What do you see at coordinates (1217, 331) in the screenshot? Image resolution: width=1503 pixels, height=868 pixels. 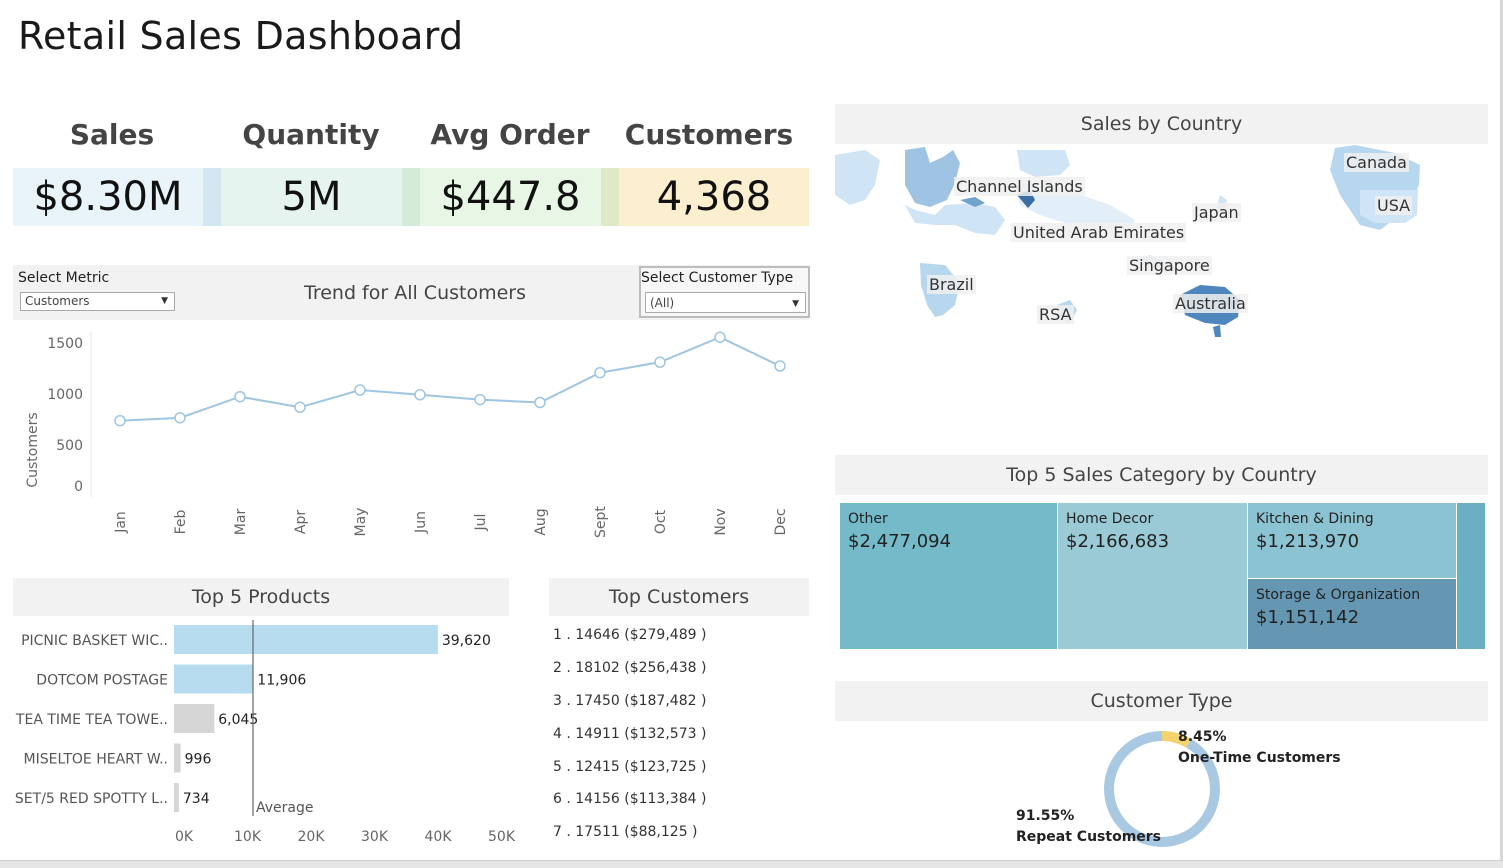 I see `tasmania-shape` at bounding box center [1217, 331].